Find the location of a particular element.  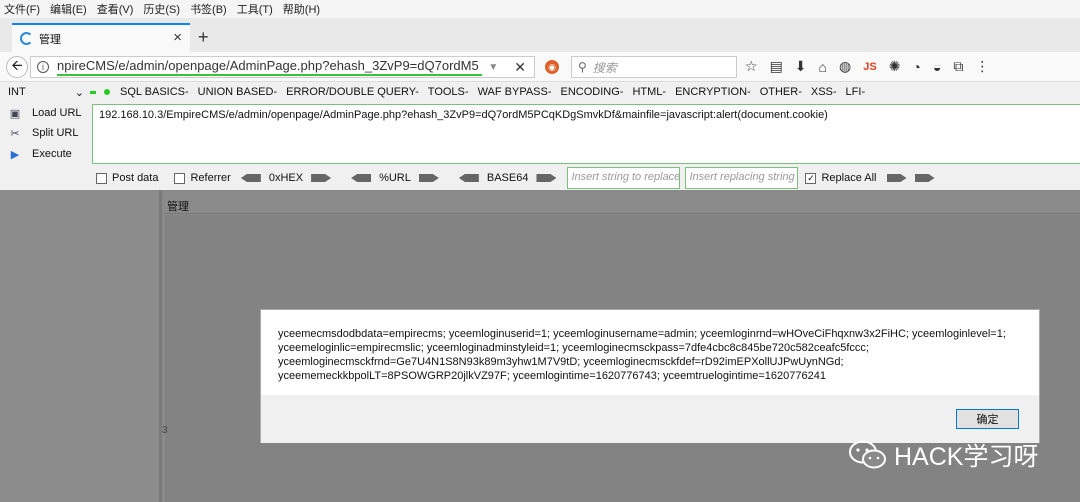

clear-icon: ✕ is located at coordinates (520, 67).